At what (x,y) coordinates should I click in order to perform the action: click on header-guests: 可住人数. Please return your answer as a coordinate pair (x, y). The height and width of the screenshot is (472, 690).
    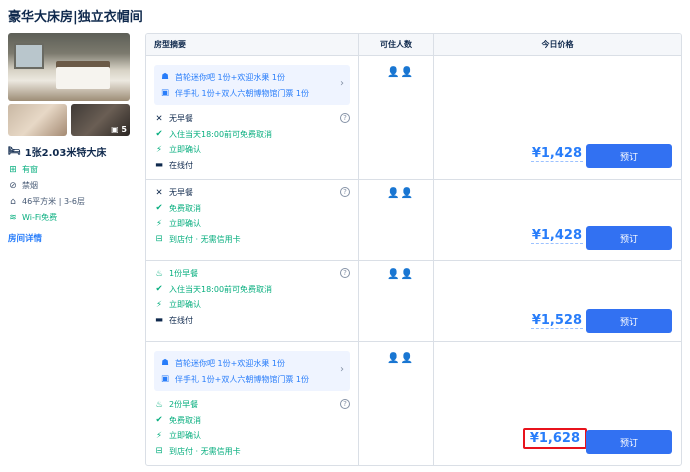
    Looking at the image, I should click on (396, 44).